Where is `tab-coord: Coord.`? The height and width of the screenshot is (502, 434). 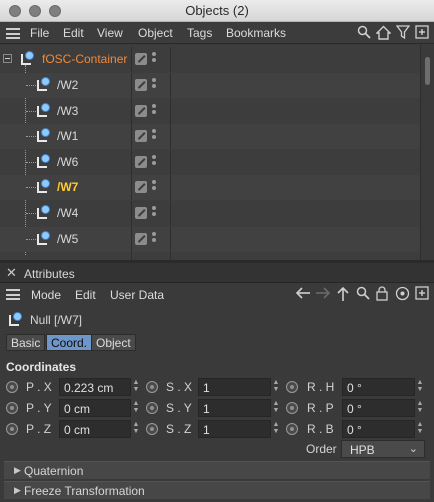
tab-coord: Coord. is located at coordinates (69, 342).